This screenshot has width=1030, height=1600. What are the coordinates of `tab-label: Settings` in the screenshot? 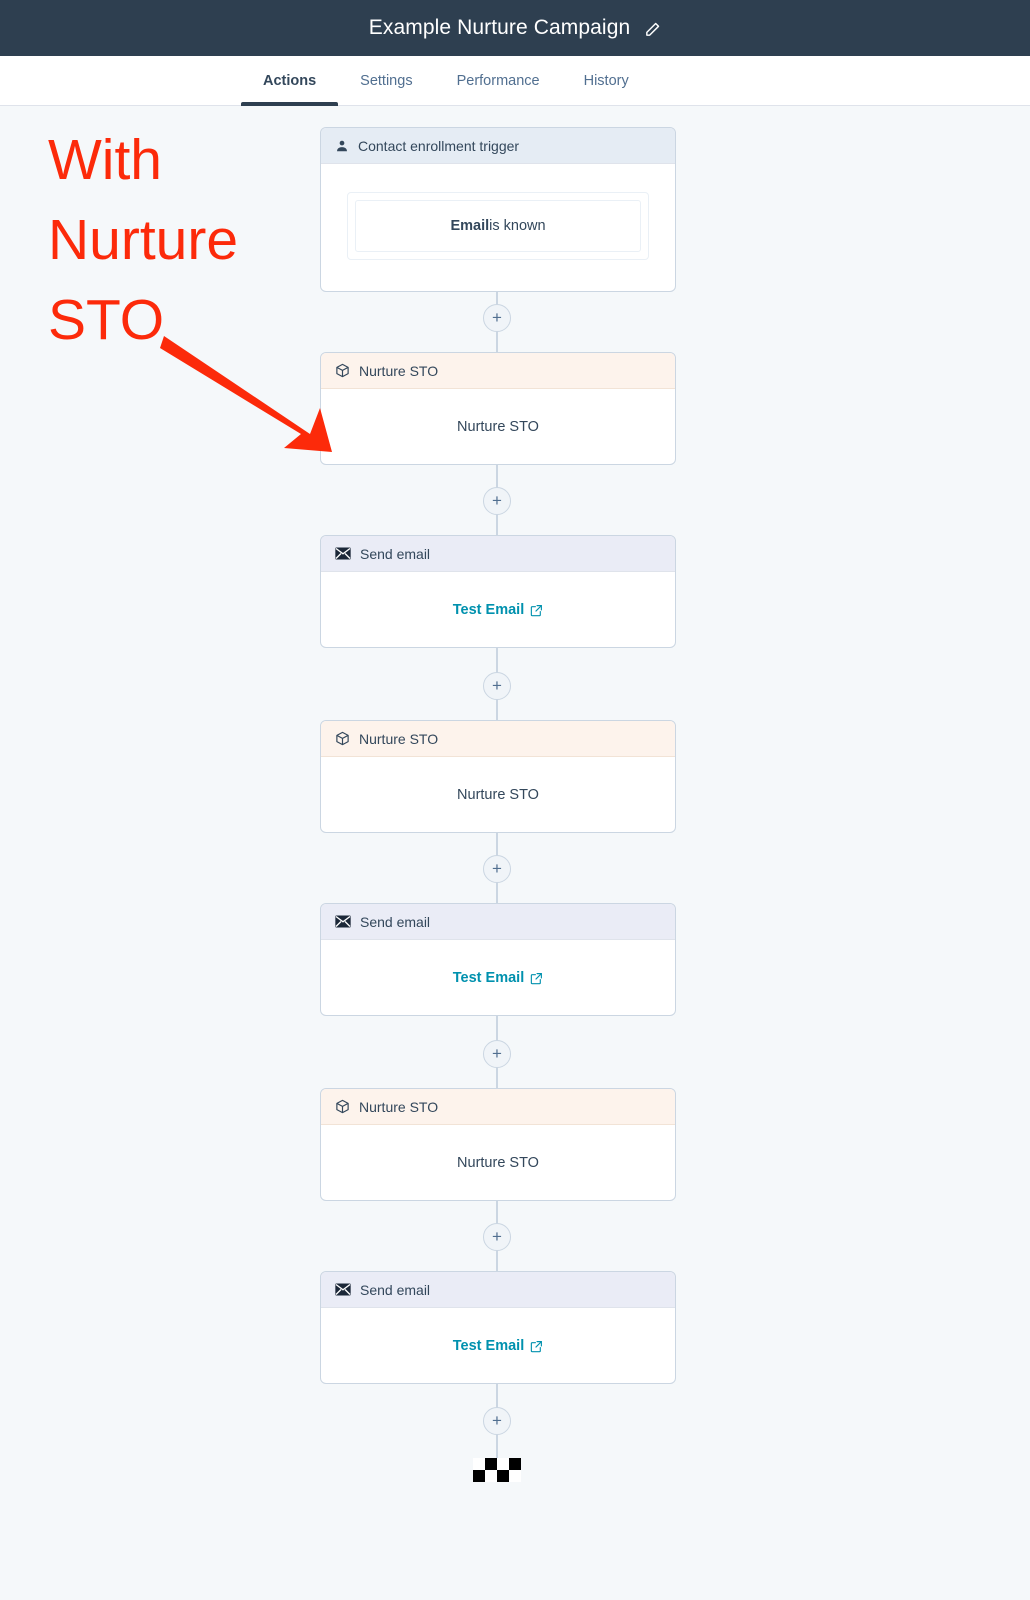 It's located at (386, 81).